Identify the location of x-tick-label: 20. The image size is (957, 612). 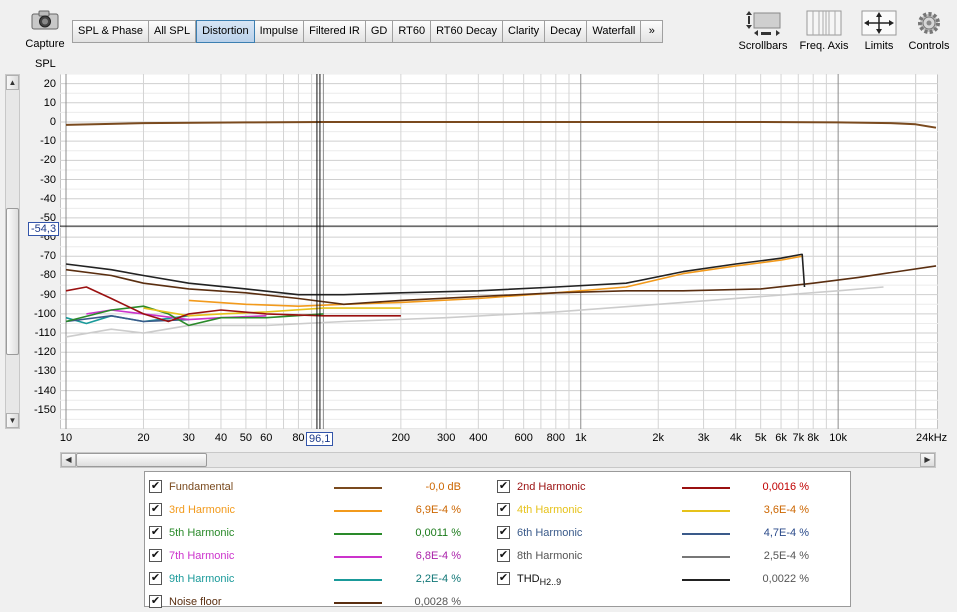
(143, 438).